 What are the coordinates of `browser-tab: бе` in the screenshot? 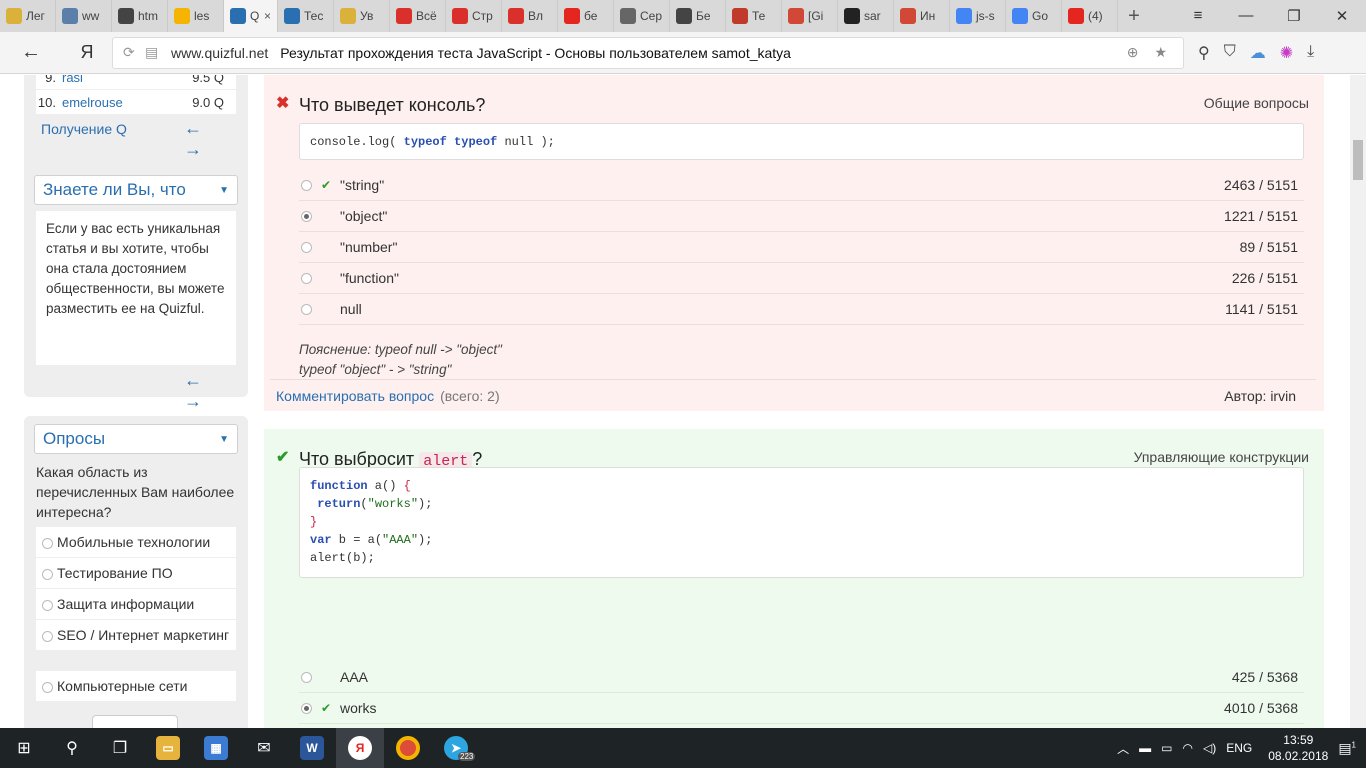 It's located at (586, 16).